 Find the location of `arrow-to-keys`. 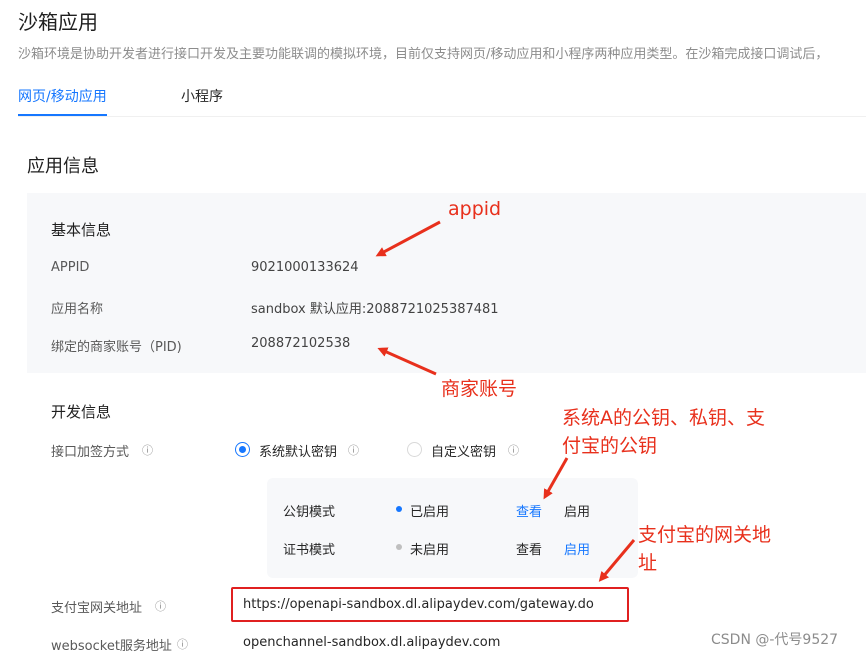

arrow-to-keys is located at coordinates (556, 478).